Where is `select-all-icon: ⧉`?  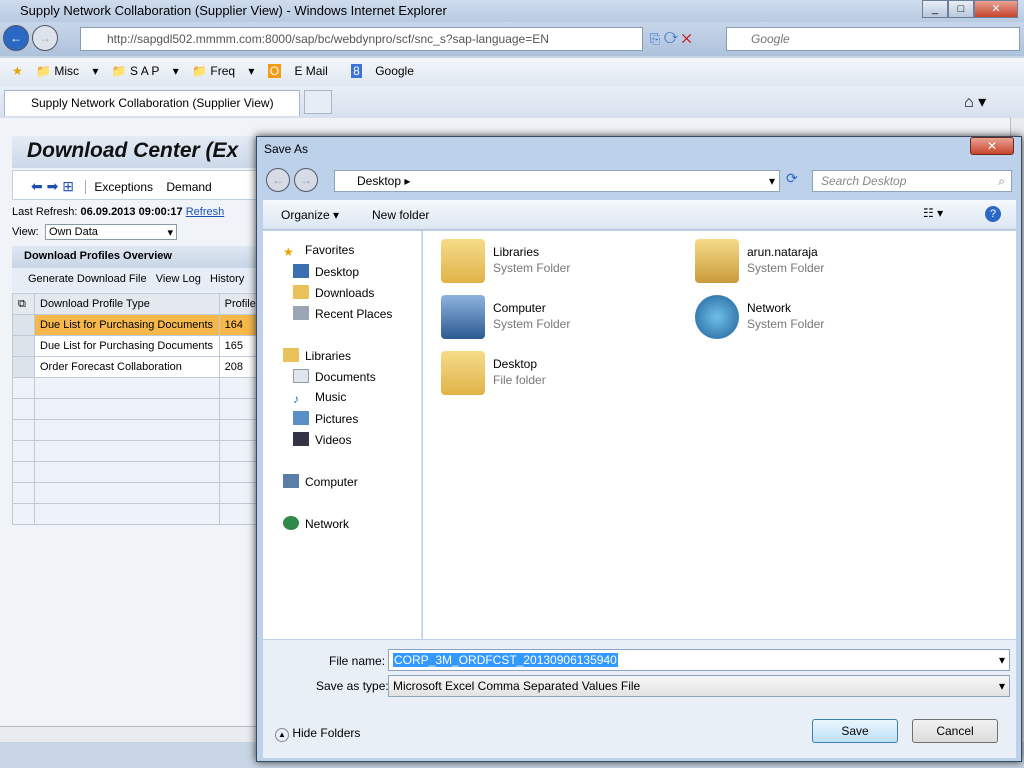
select-all-icon: ⧉ is located at coordinates (23, 304).